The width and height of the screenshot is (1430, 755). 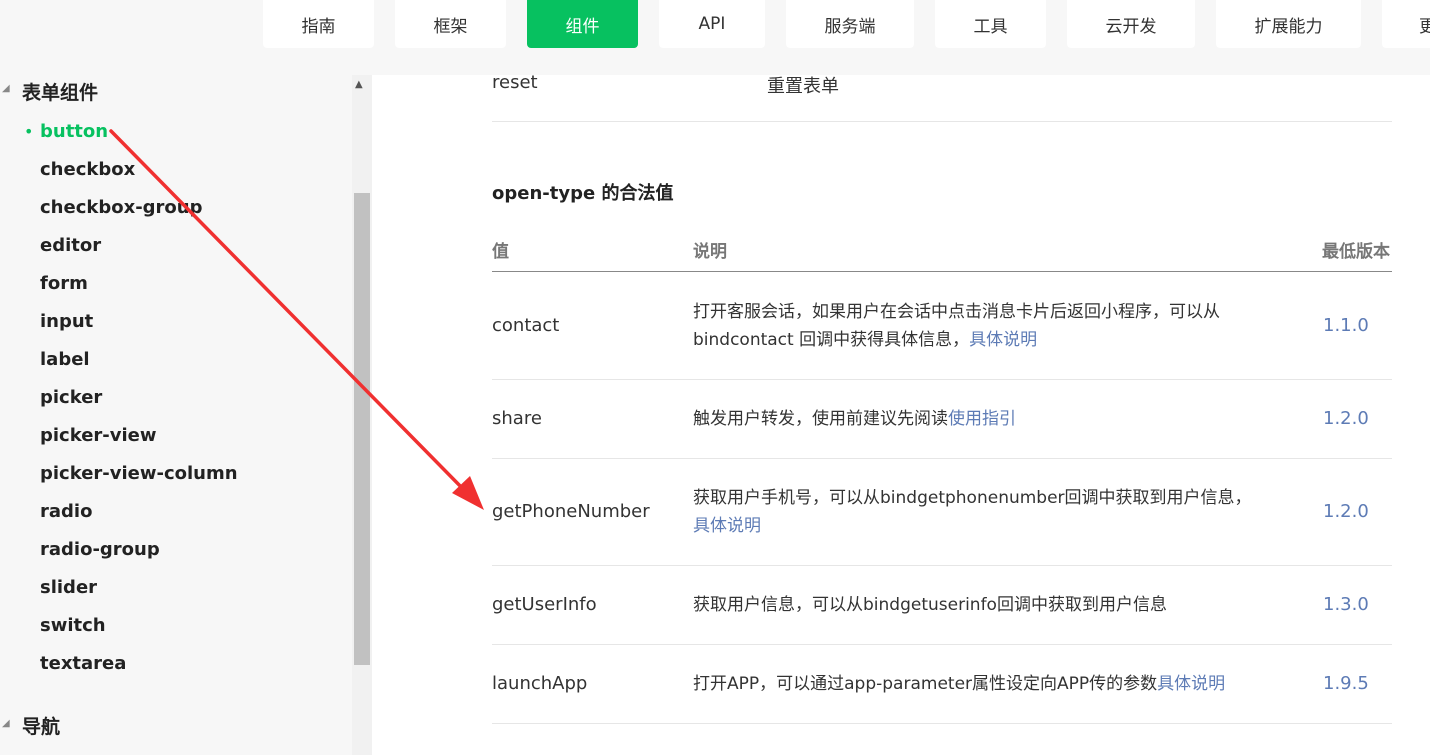 What do you see at coordinates (710, 252) in the screenshot?
I see `header-desc: 说明` at bounding box center [710, 252].